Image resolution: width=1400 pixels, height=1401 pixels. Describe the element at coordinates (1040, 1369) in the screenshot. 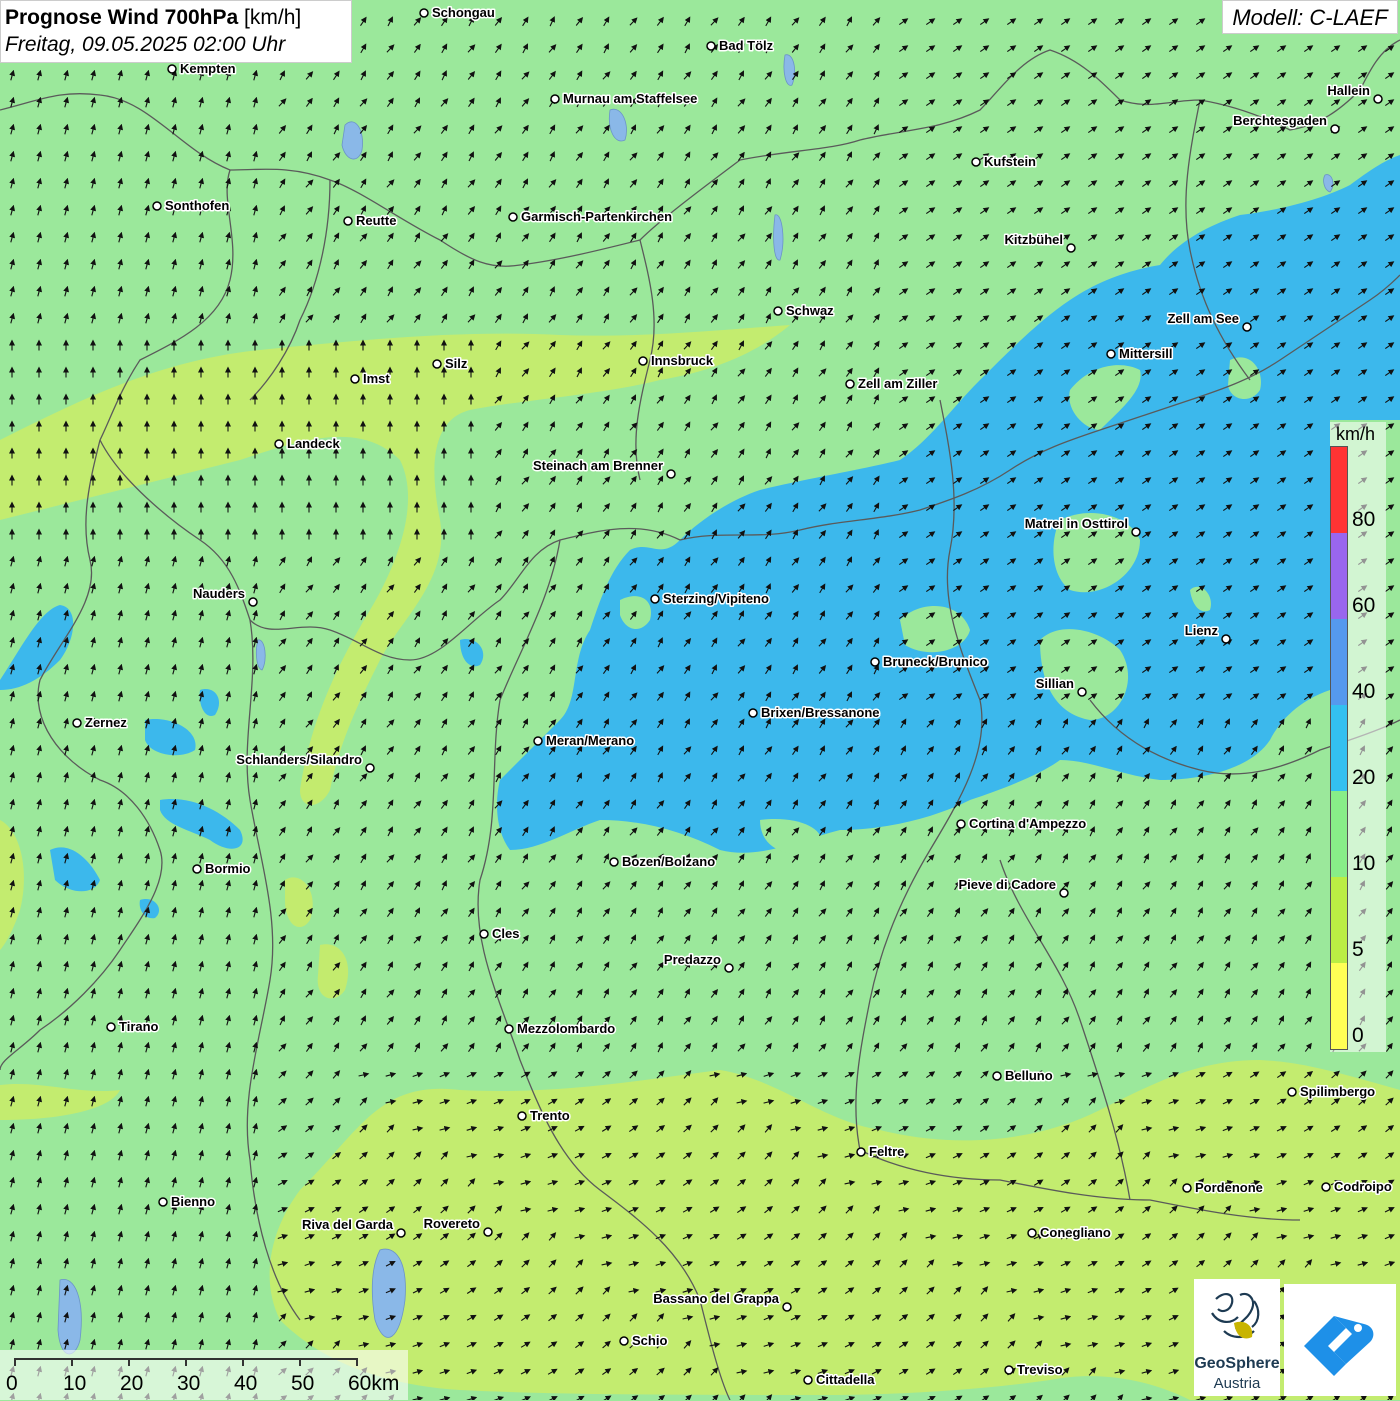

I see `city-label: Treviso` at that location.